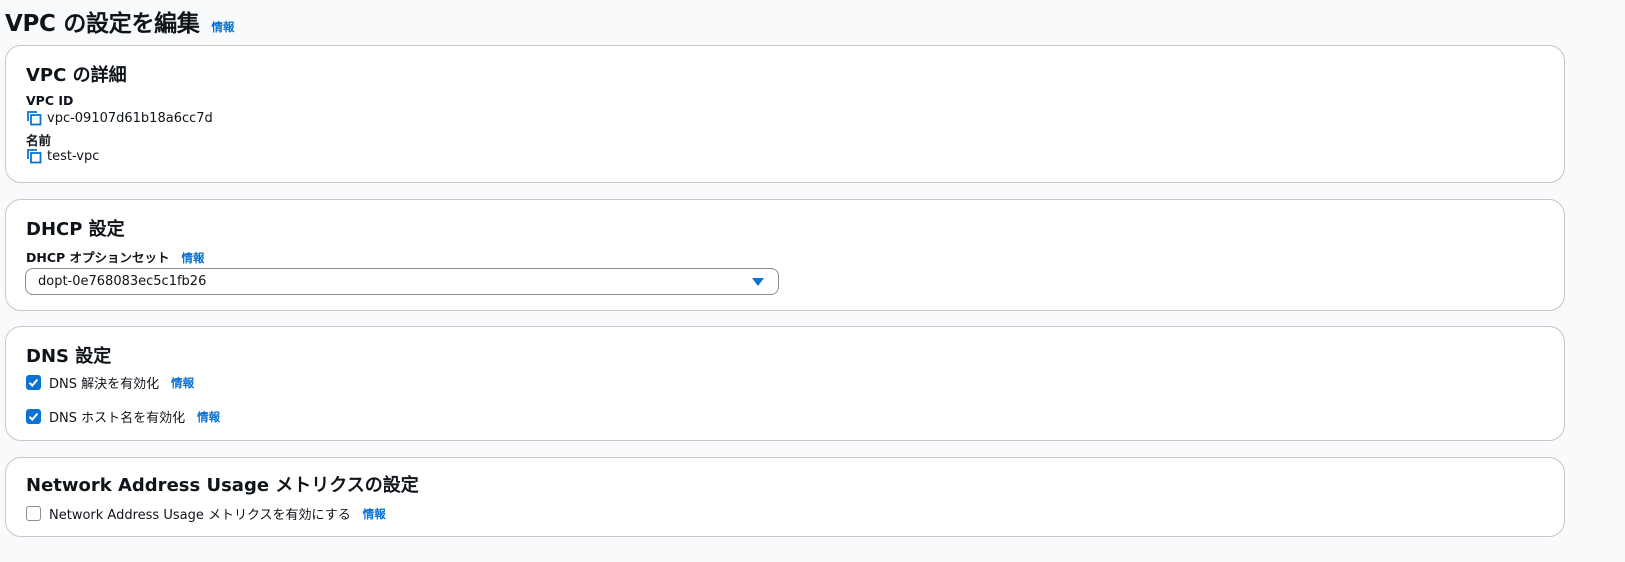 Image resolution: width=1625 pixels, height=562 pixels. What do you see at coordinates (69, 356) in the screenshot?
I see `dns-settings-title: DNS 設定` at bounding box center [69, 356].